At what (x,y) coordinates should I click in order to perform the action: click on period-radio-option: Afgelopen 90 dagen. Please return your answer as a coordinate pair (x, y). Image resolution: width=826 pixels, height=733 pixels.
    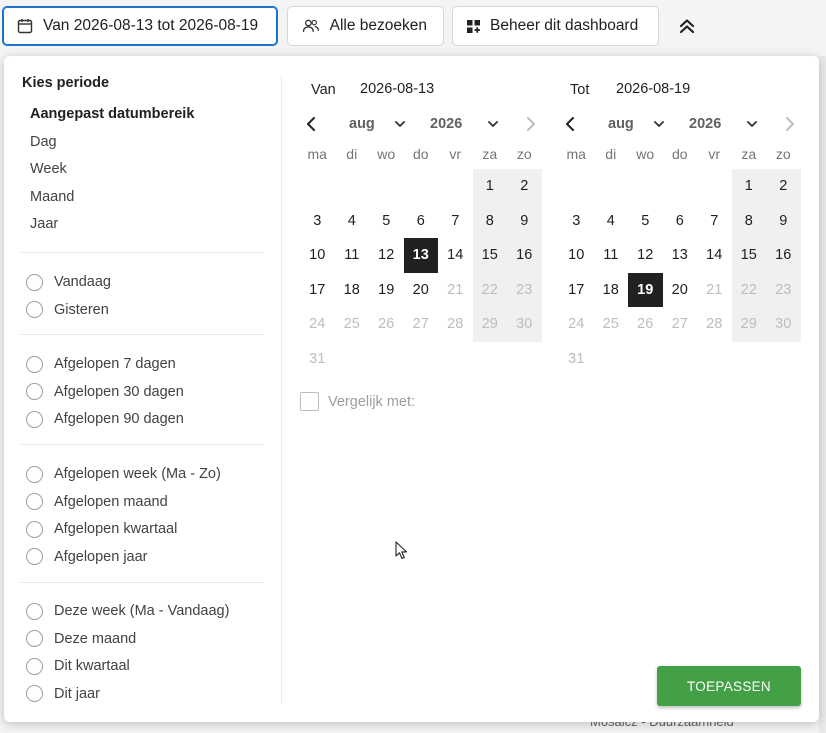
    Looking at the image, I should click on (105, 419).